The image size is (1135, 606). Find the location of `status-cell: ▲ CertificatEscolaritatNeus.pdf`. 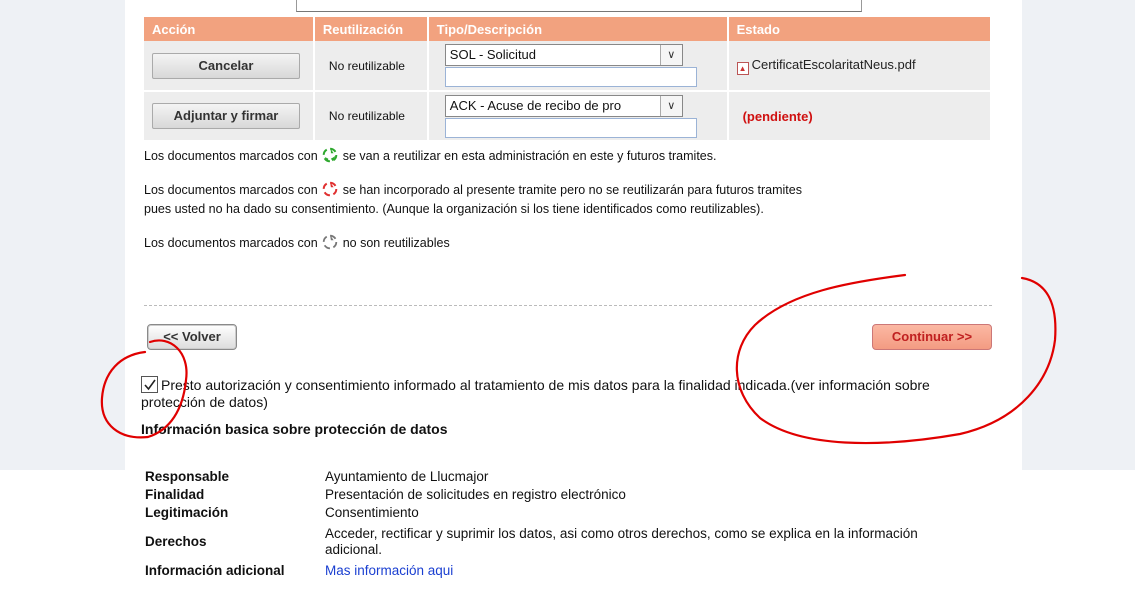

status-cell: ▲ CertificatEscolaritatNeus.pdf is located at coordinates (860, 66).